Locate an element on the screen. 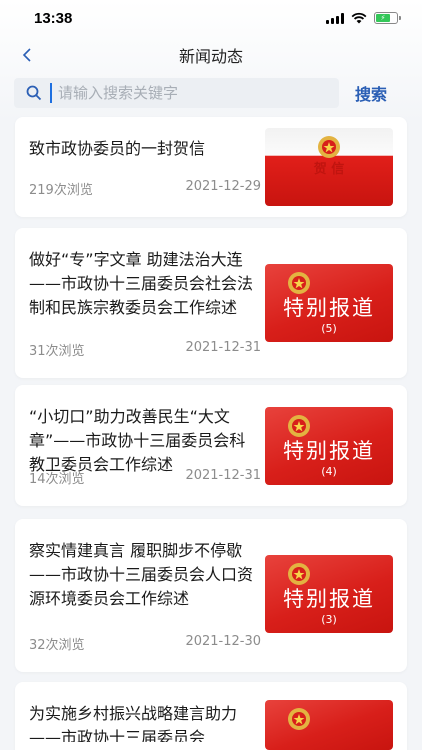  view-count: 32次浏览 is located at coordinates (57, 645).